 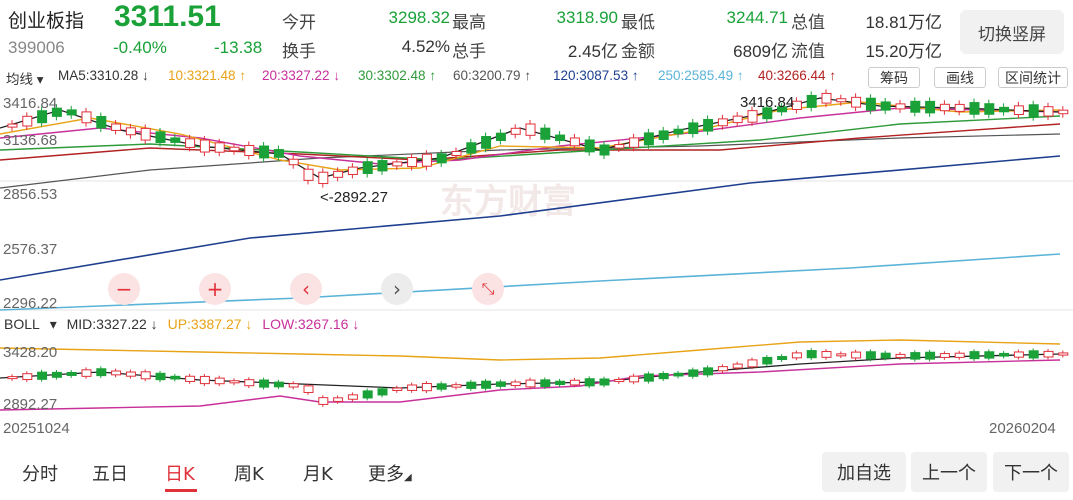 I want to click on draw-line-button: 画线, so click(x=960, y=77).